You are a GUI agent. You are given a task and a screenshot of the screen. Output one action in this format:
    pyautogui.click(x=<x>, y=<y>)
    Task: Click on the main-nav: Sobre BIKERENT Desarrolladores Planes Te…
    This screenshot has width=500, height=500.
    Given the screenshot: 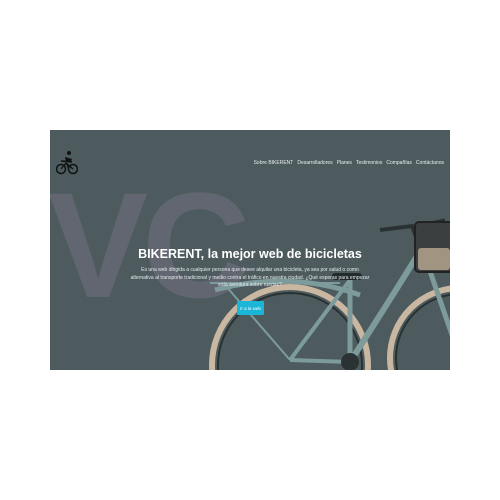 What is the action you would take?
    pyautogui.click(x=349, y=163)
    